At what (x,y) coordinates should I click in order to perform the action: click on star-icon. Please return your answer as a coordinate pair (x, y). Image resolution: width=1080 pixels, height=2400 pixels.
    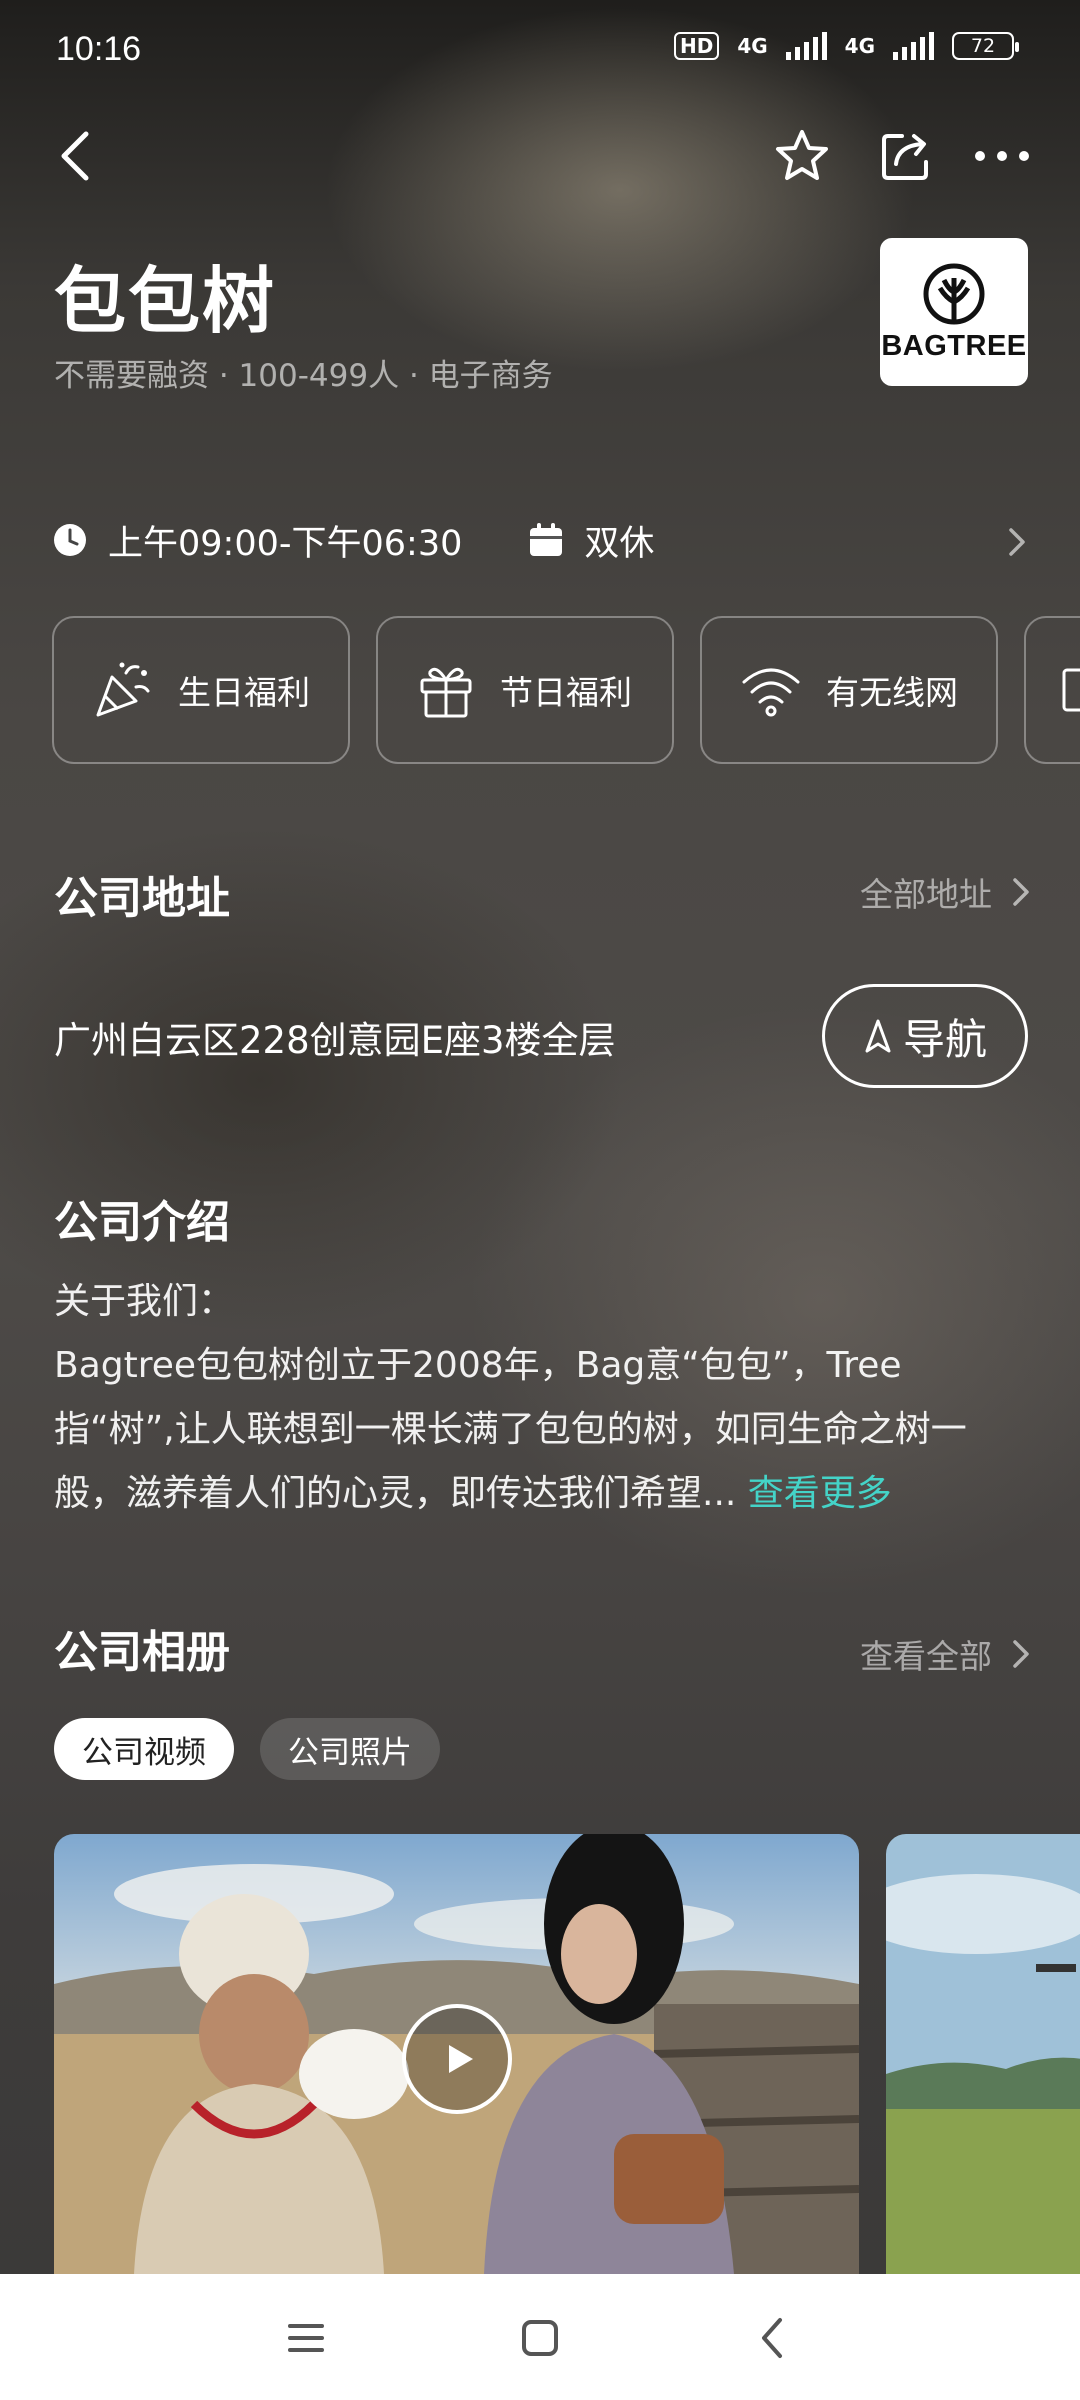
    Looking at the image, I should click on (802, 156).